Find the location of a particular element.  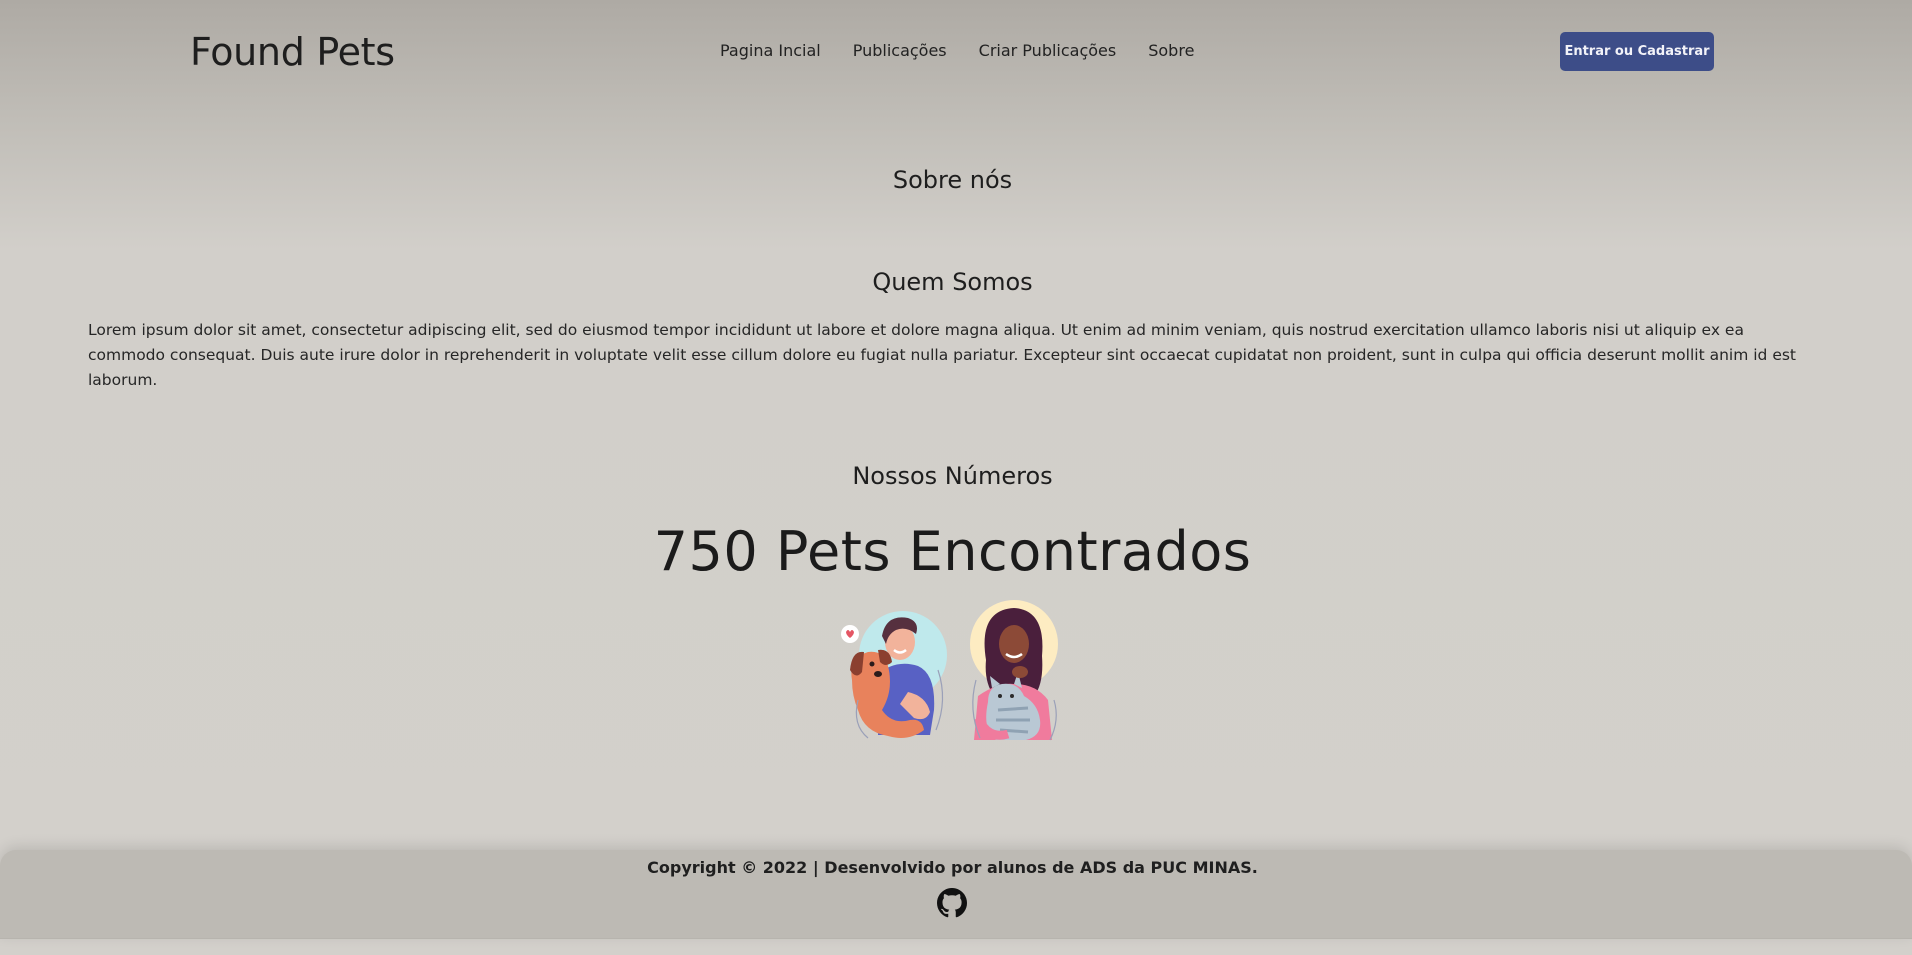

nav-link-create-publication: Criar Publicações is located at coordinates (1048, 51).